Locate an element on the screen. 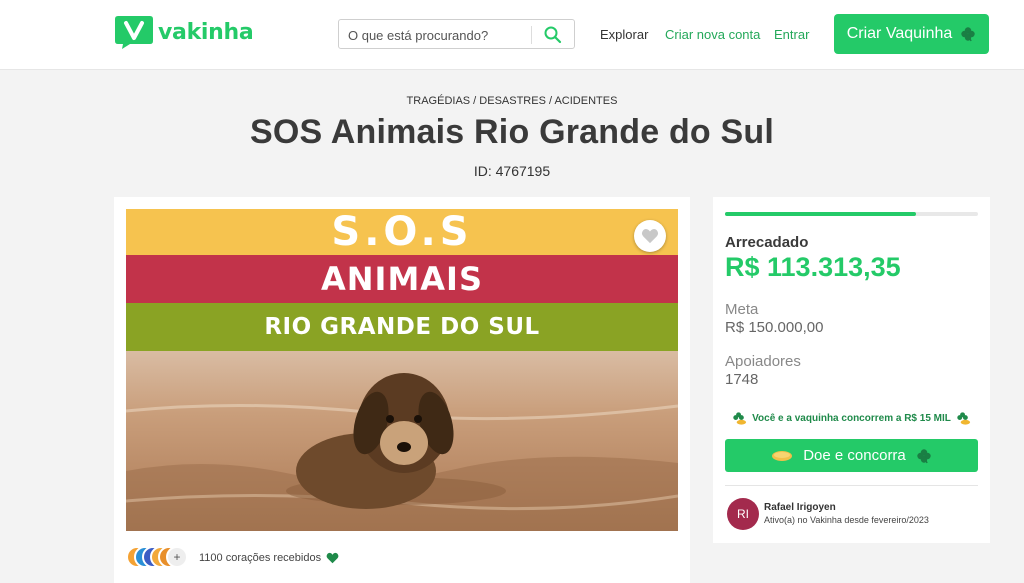 The height and width of the screenshot is (583, 1024). meta-label: Meta is located at coordinates (742, 309).